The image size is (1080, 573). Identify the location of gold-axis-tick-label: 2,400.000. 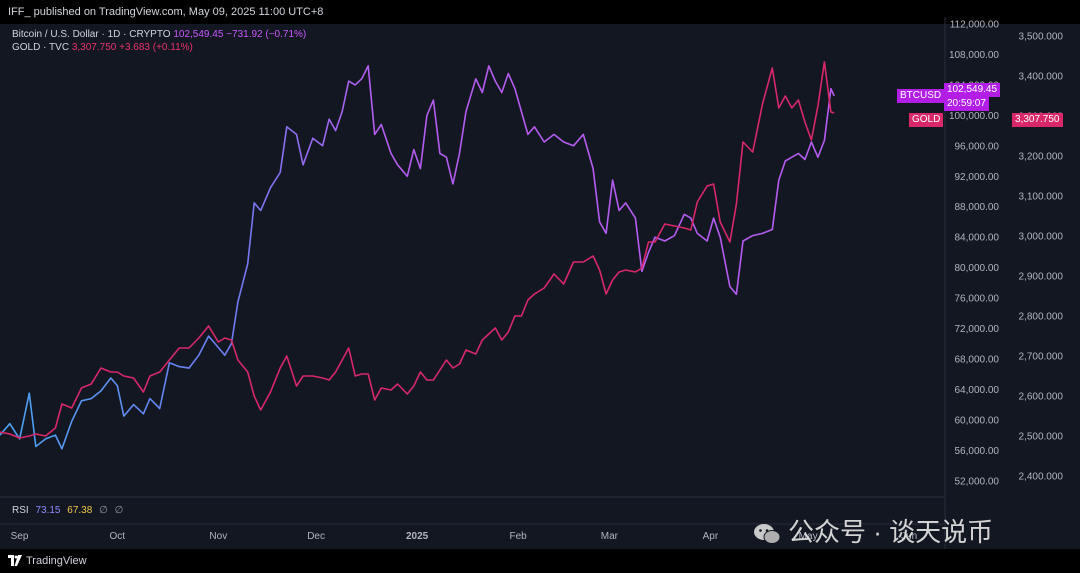
(1041, 477).